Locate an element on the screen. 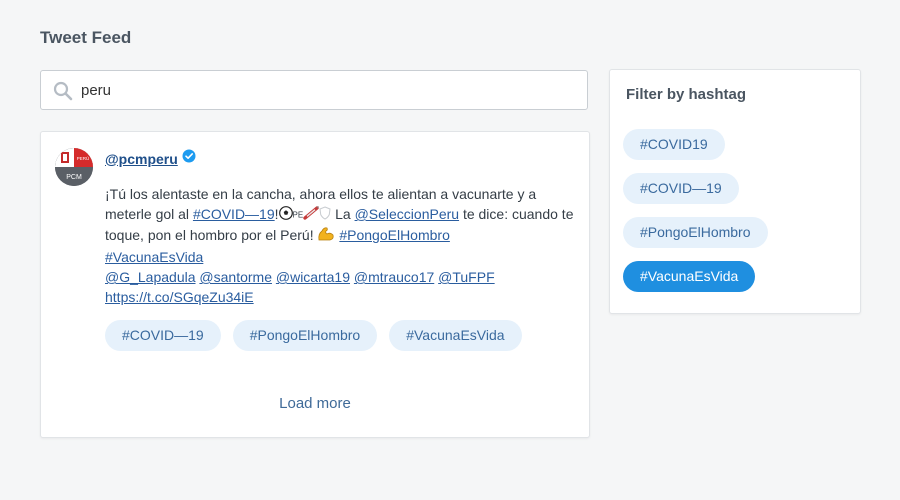 This screenshot has width=900, height=500. avatar: PERÚ PCM is located at coordinates (74, 167).